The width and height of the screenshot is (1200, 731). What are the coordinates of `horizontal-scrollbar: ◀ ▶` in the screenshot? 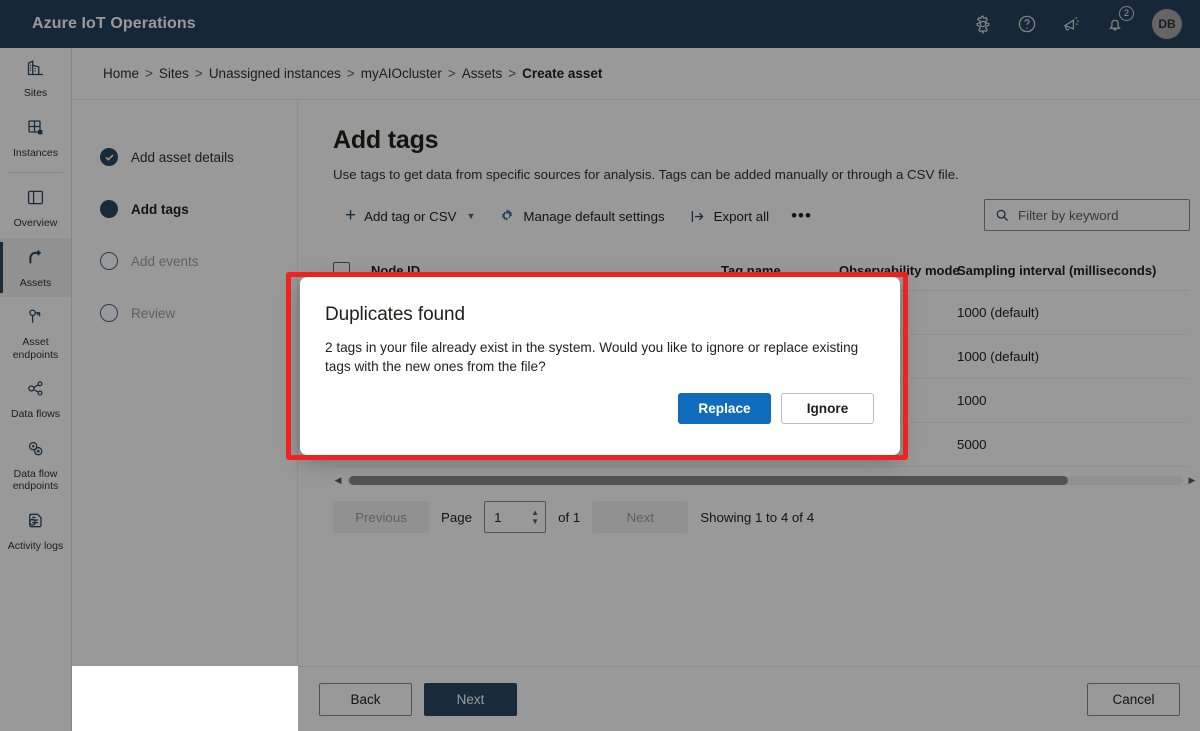 It's located at (765, 480).